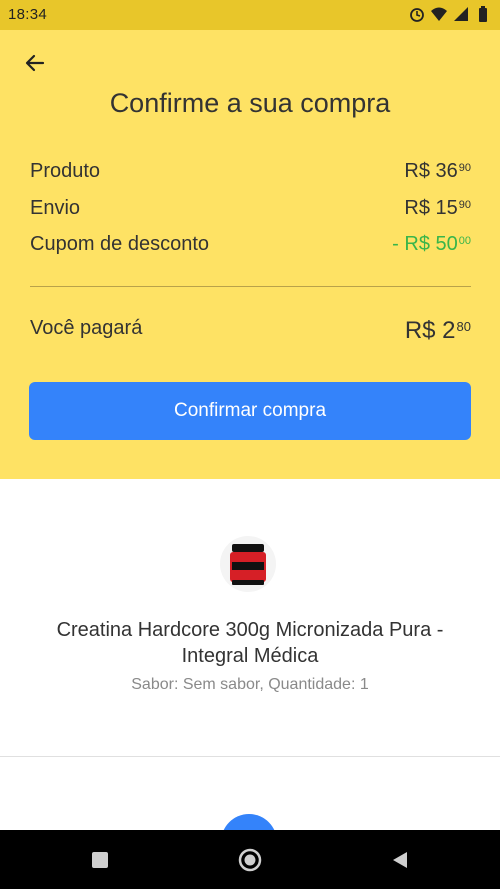 This screenshot has width=500, height=889. Describe the element at coordinates (250, 756) in the screenshot. I see `section-divider` at that location.